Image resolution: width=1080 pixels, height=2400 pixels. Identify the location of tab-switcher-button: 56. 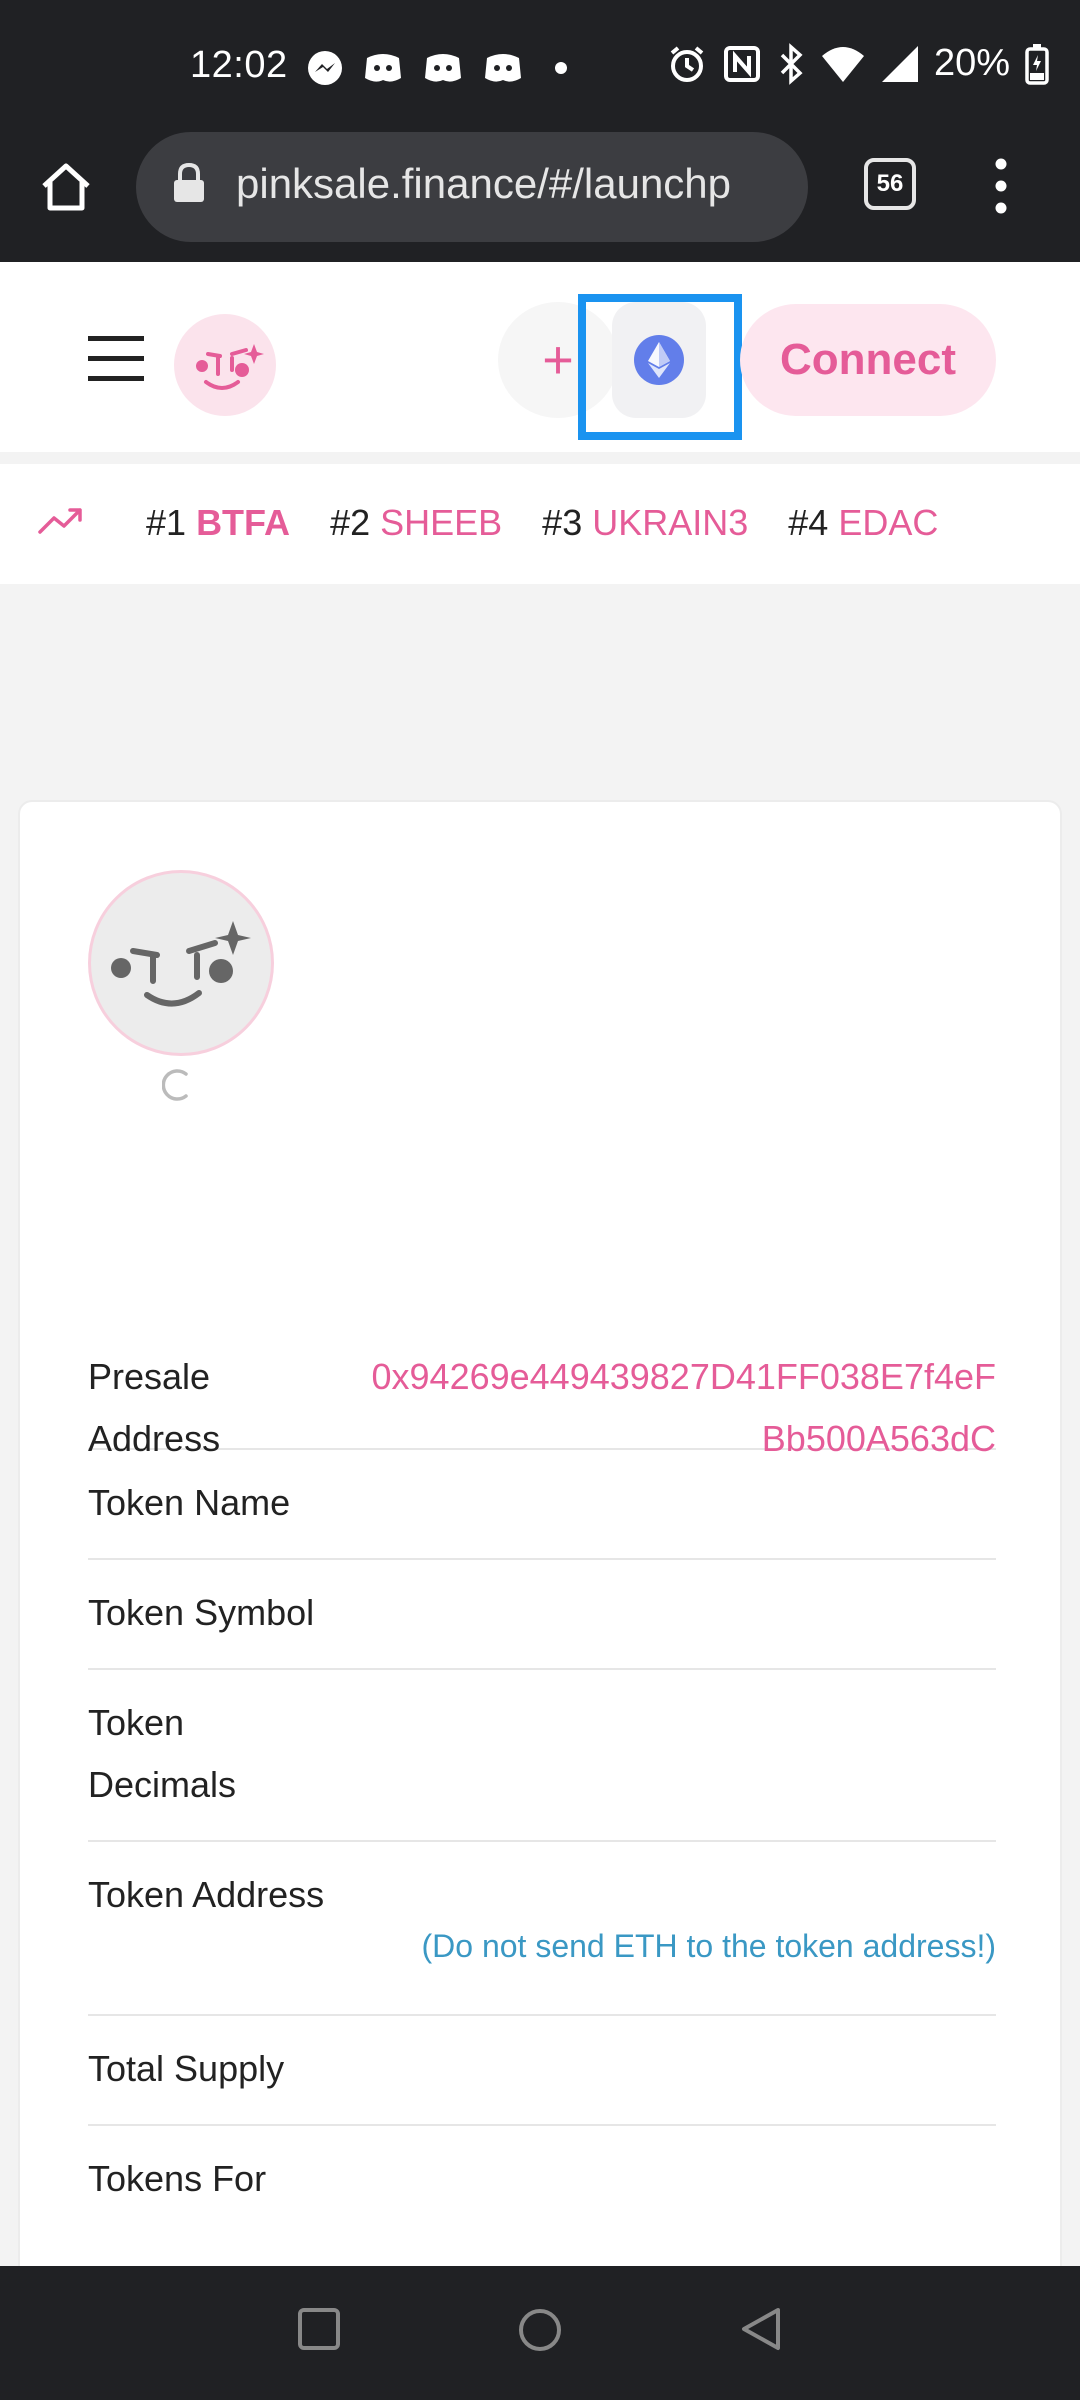
(890, 184).